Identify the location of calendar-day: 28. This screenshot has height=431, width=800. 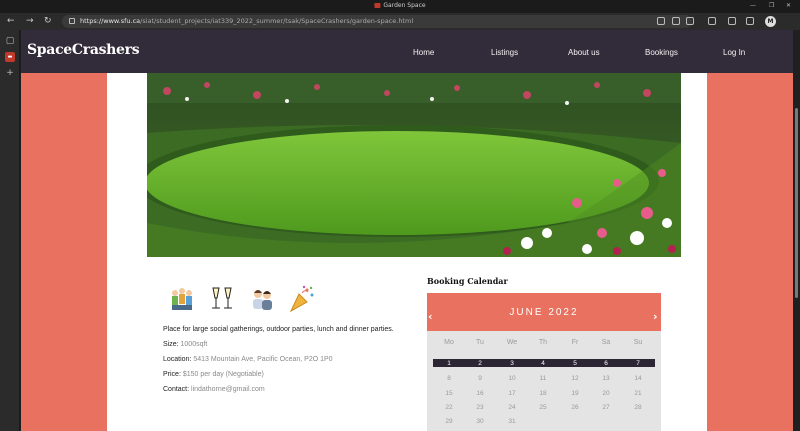
(638, 407).